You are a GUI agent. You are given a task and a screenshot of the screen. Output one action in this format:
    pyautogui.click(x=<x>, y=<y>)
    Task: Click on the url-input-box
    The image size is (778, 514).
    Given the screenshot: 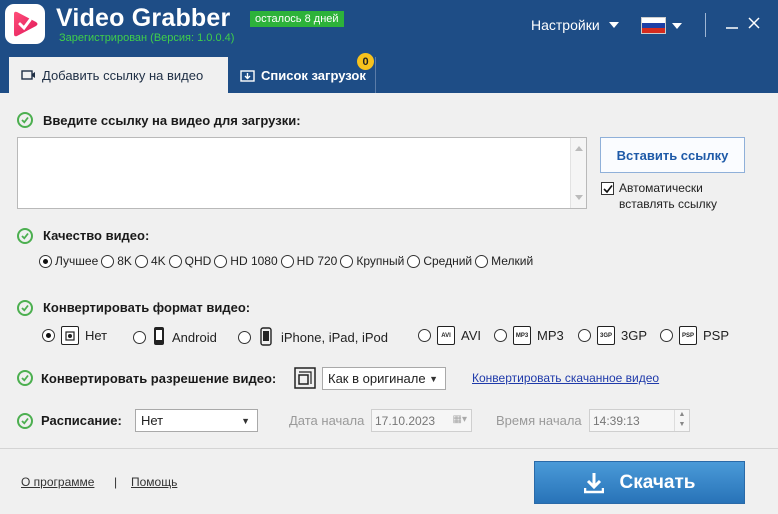 What is the action you would take?
    pyautogui.click(x=302, y=173)
    